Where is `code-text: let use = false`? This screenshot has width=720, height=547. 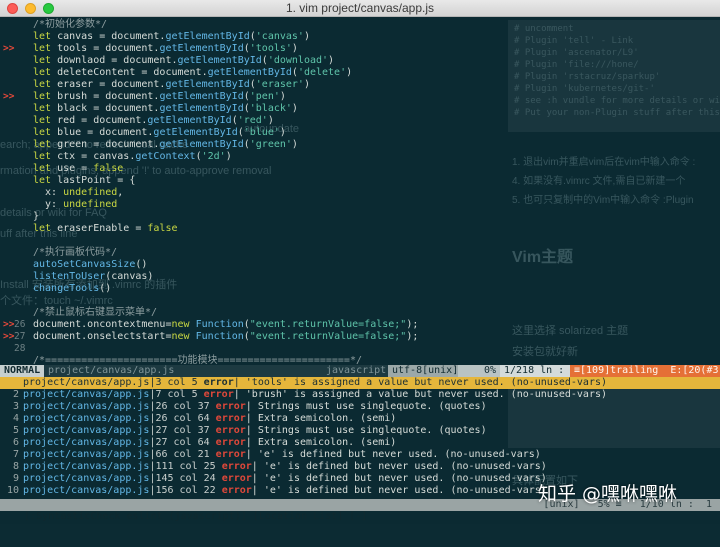 code-text: let use = false is located at coordinates (78, 169).